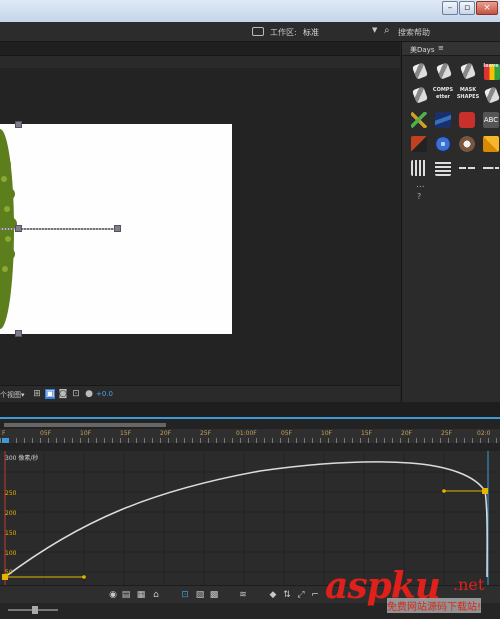 The image size is (500, 619). Describe the element at coordinates (126, 595) in the screenshot. I see `graph-type-icon: ▤` at that location.